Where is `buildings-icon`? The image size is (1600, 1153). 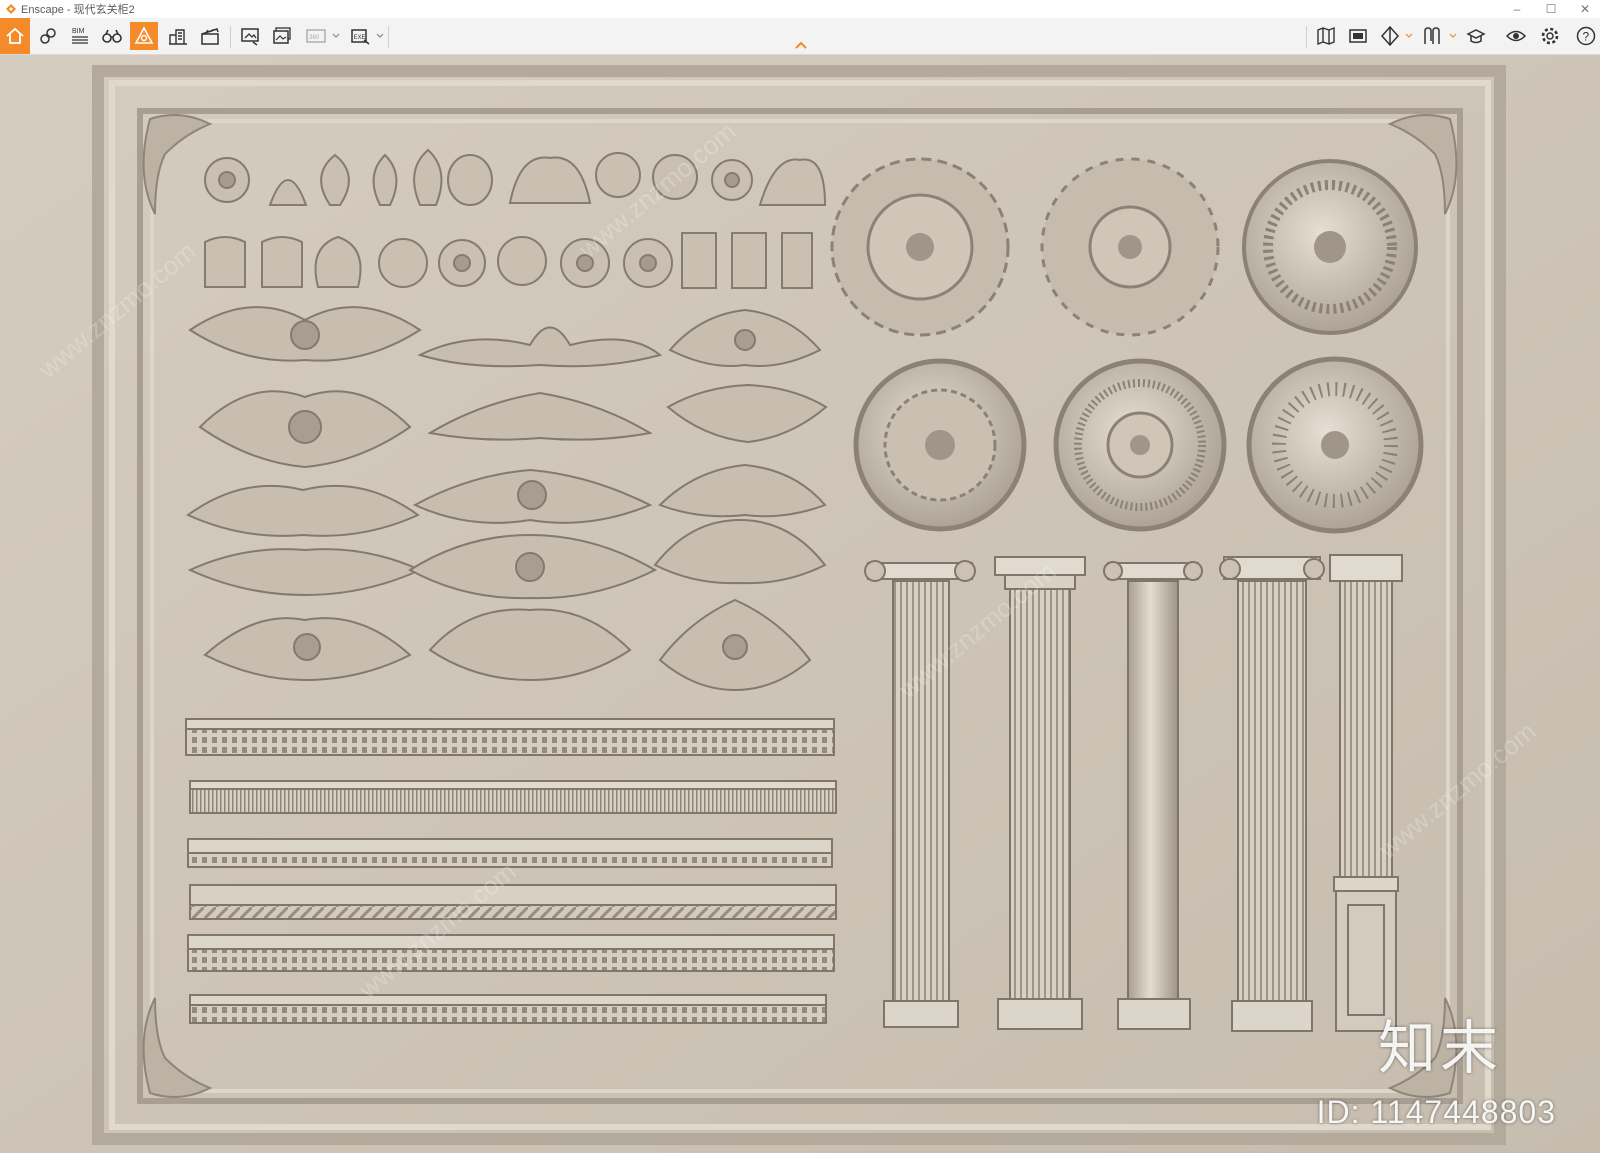
buildings-icon is located at coordinates (178, 37).